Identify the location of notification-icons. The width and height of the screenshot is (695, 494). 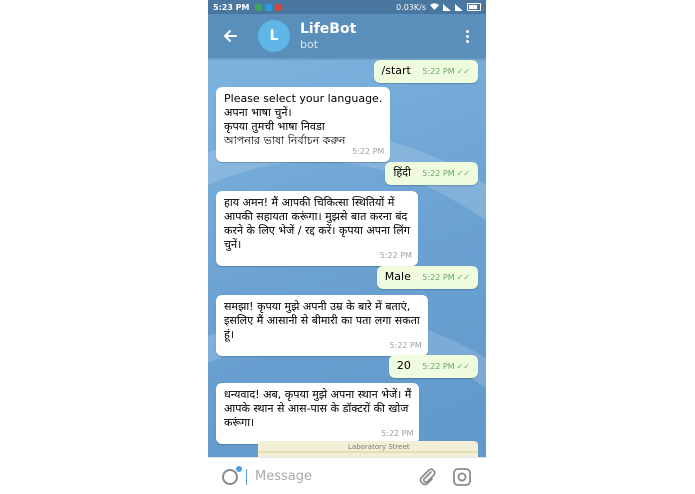
(268, 7).